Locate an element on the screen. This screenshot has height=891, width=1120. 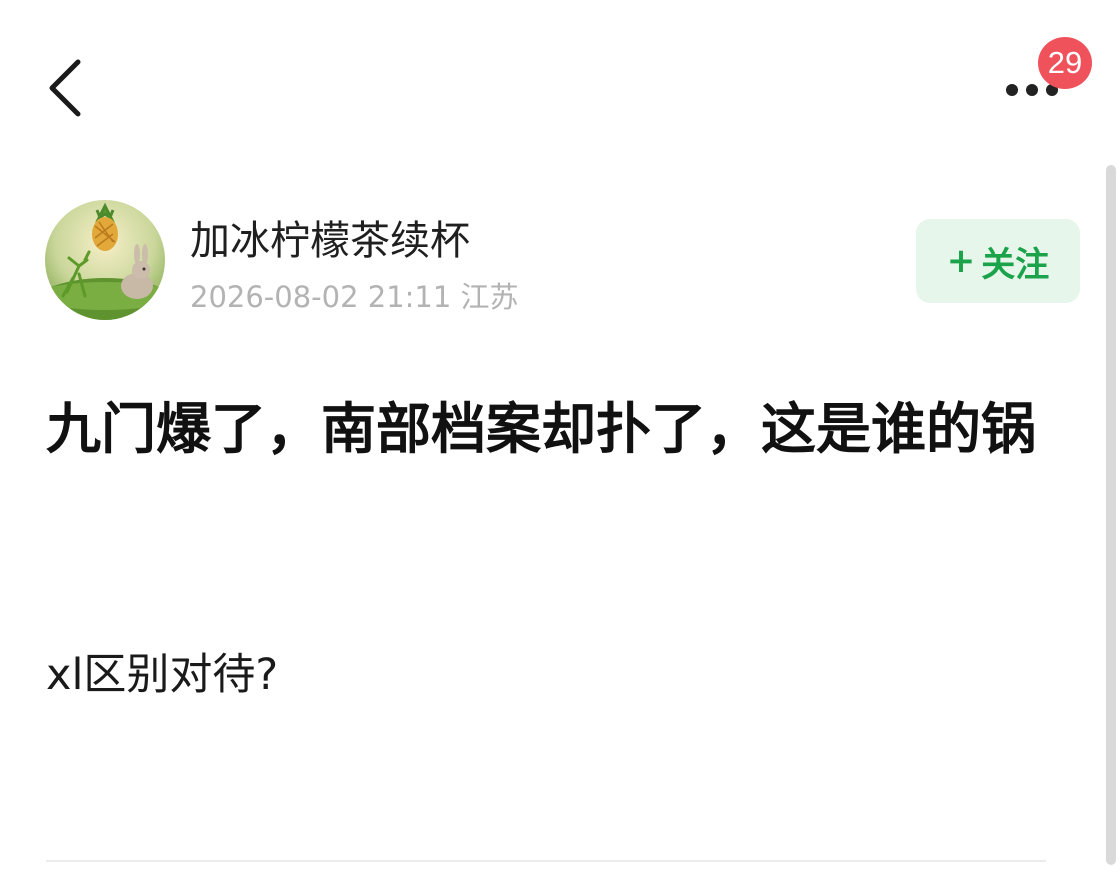
divider is located at coordinates (546, 861).